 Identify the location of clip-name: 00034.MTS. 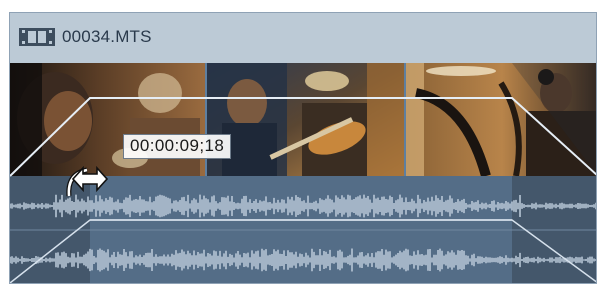
(107, 36).